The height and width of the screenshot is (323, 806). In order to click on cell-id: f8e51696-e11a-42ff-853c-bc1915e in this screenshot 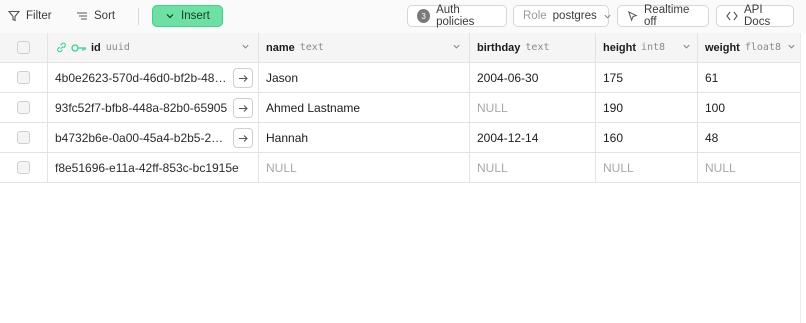, I will do `click(153, 168)`.